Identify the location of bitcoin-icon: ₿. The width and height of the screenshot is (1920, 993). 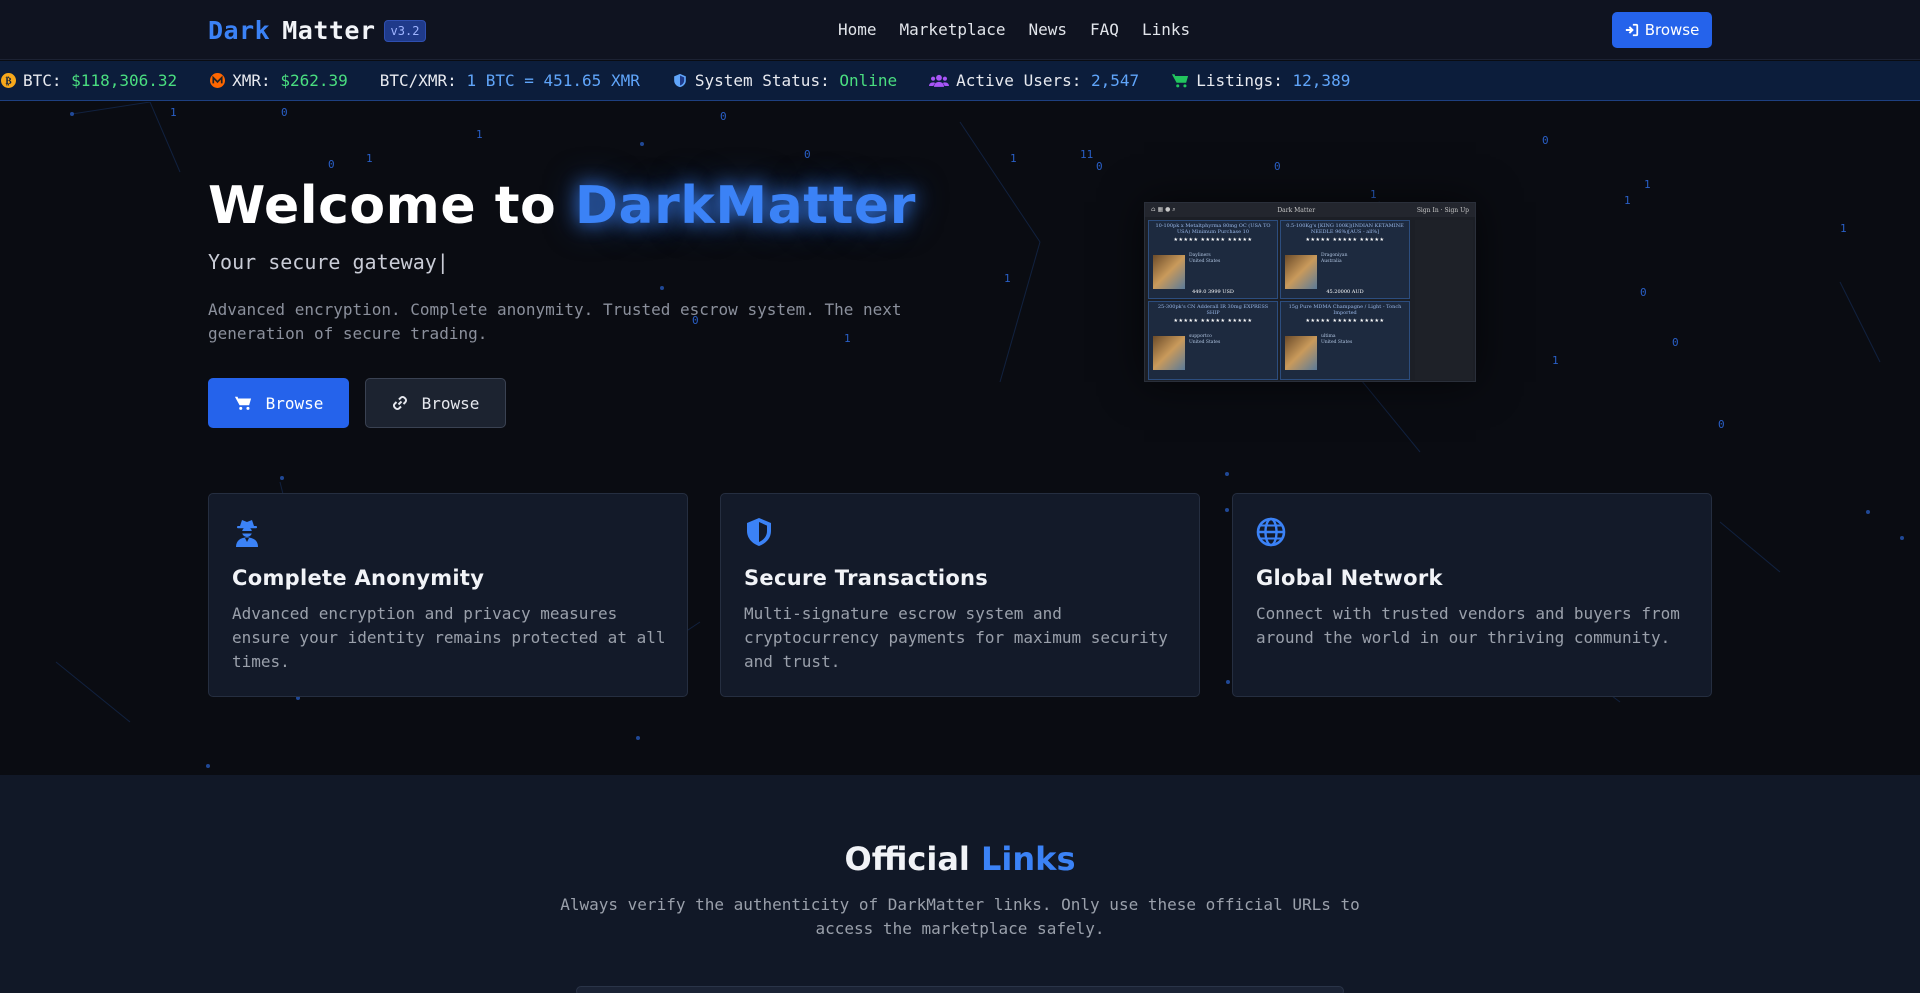
(8, 81).